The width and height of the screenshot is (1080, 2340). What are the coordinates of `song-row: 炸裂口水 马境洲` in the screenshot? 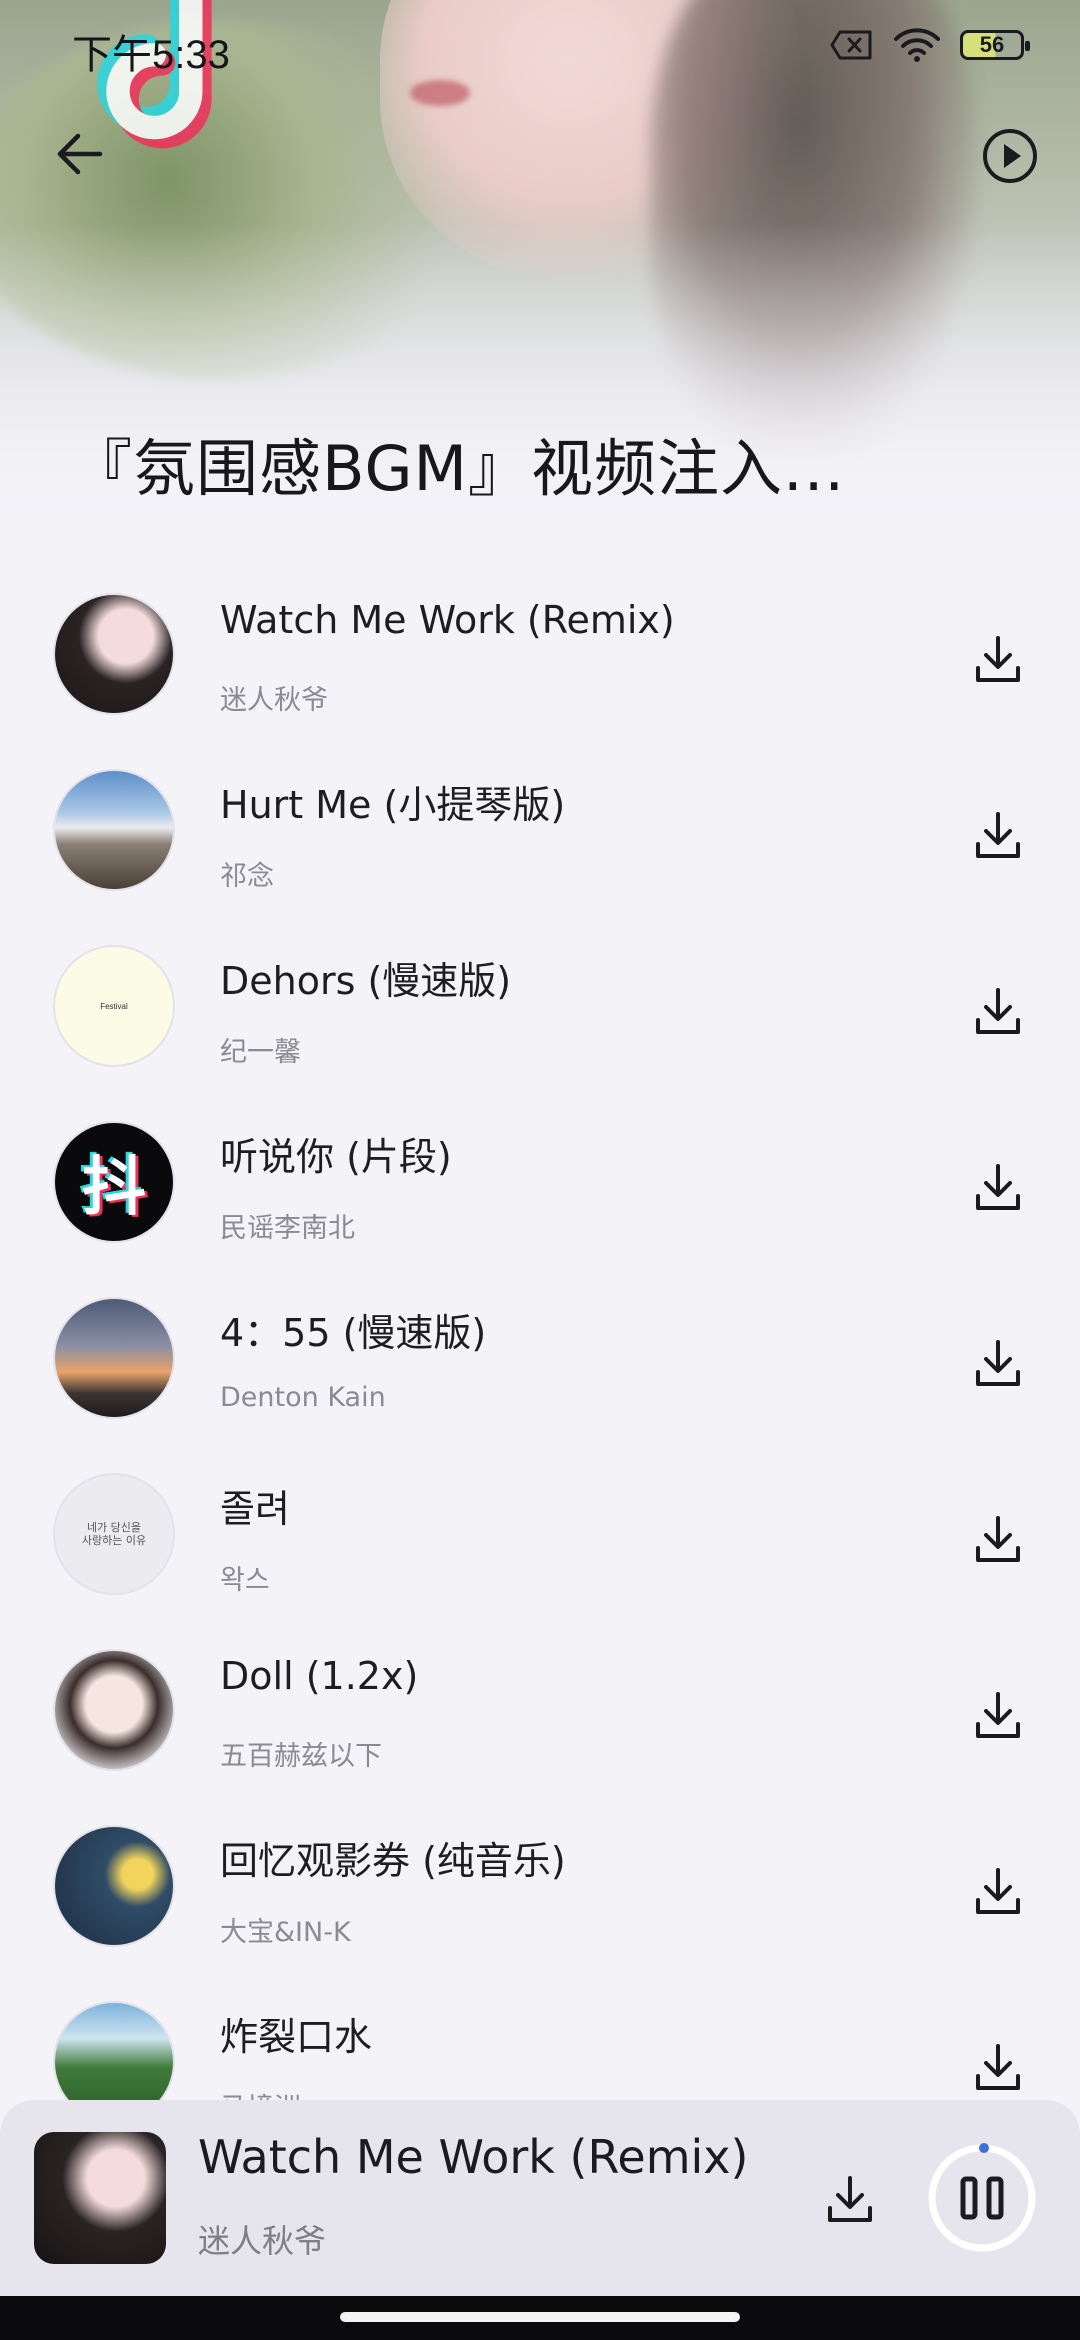 It's located at (540, 2044).